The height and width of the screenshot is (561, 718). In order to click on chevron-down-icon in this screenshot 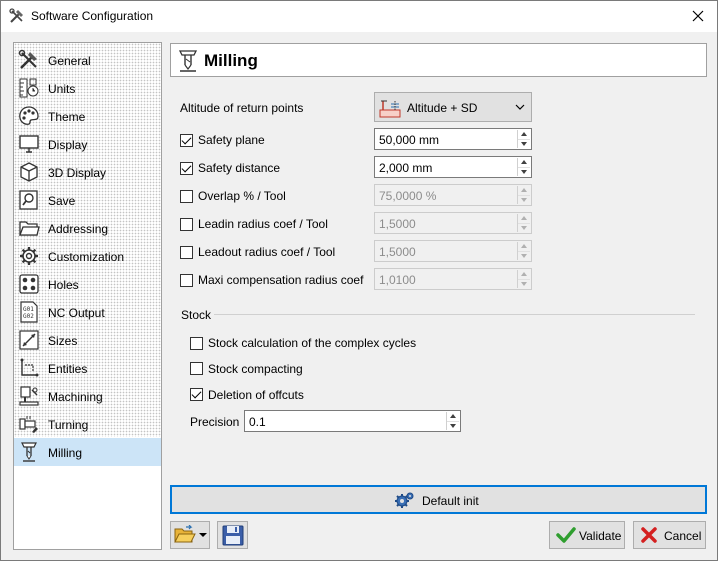, I will do `click(520, 107)`.